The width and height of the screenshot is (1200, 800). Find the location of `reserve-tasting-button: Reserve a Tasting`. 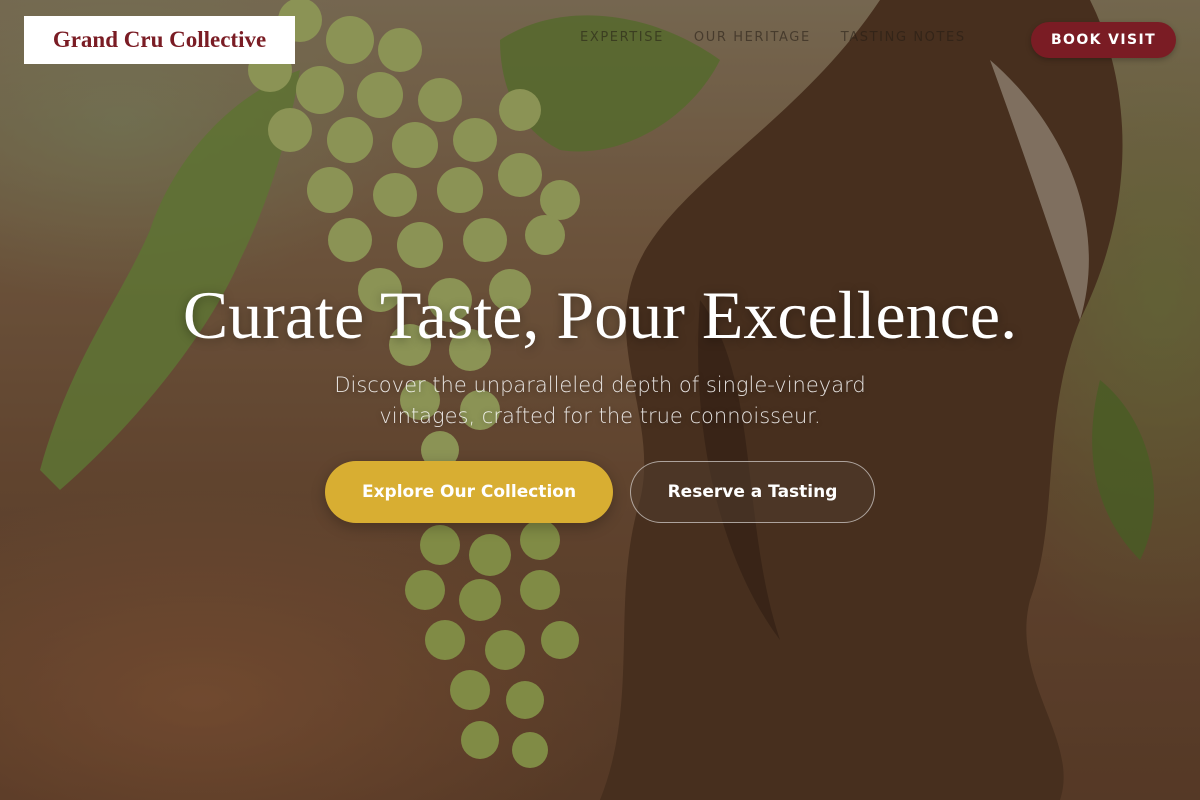

reserve-tasting-button: Reserve a Tasting is located at coordinates (752, 492).